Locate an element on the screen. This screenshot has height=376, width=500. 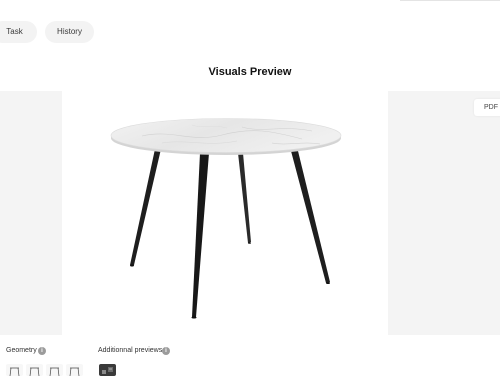
additional-previews-label: Additionnal previews is located at coordinates (130, 350).